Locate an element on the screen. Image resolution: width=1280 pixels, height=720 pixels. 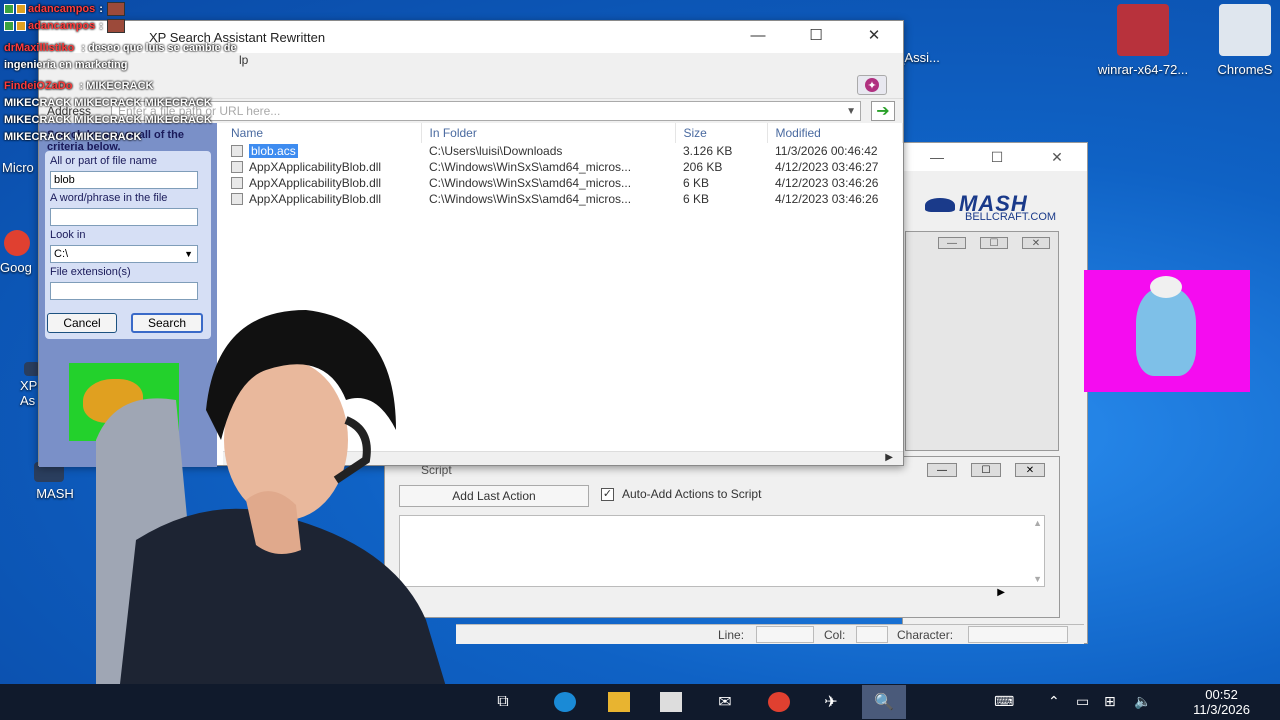
result-modified-cell: 11/3/2026 00:46:42 is located at coordinates (826, 151).